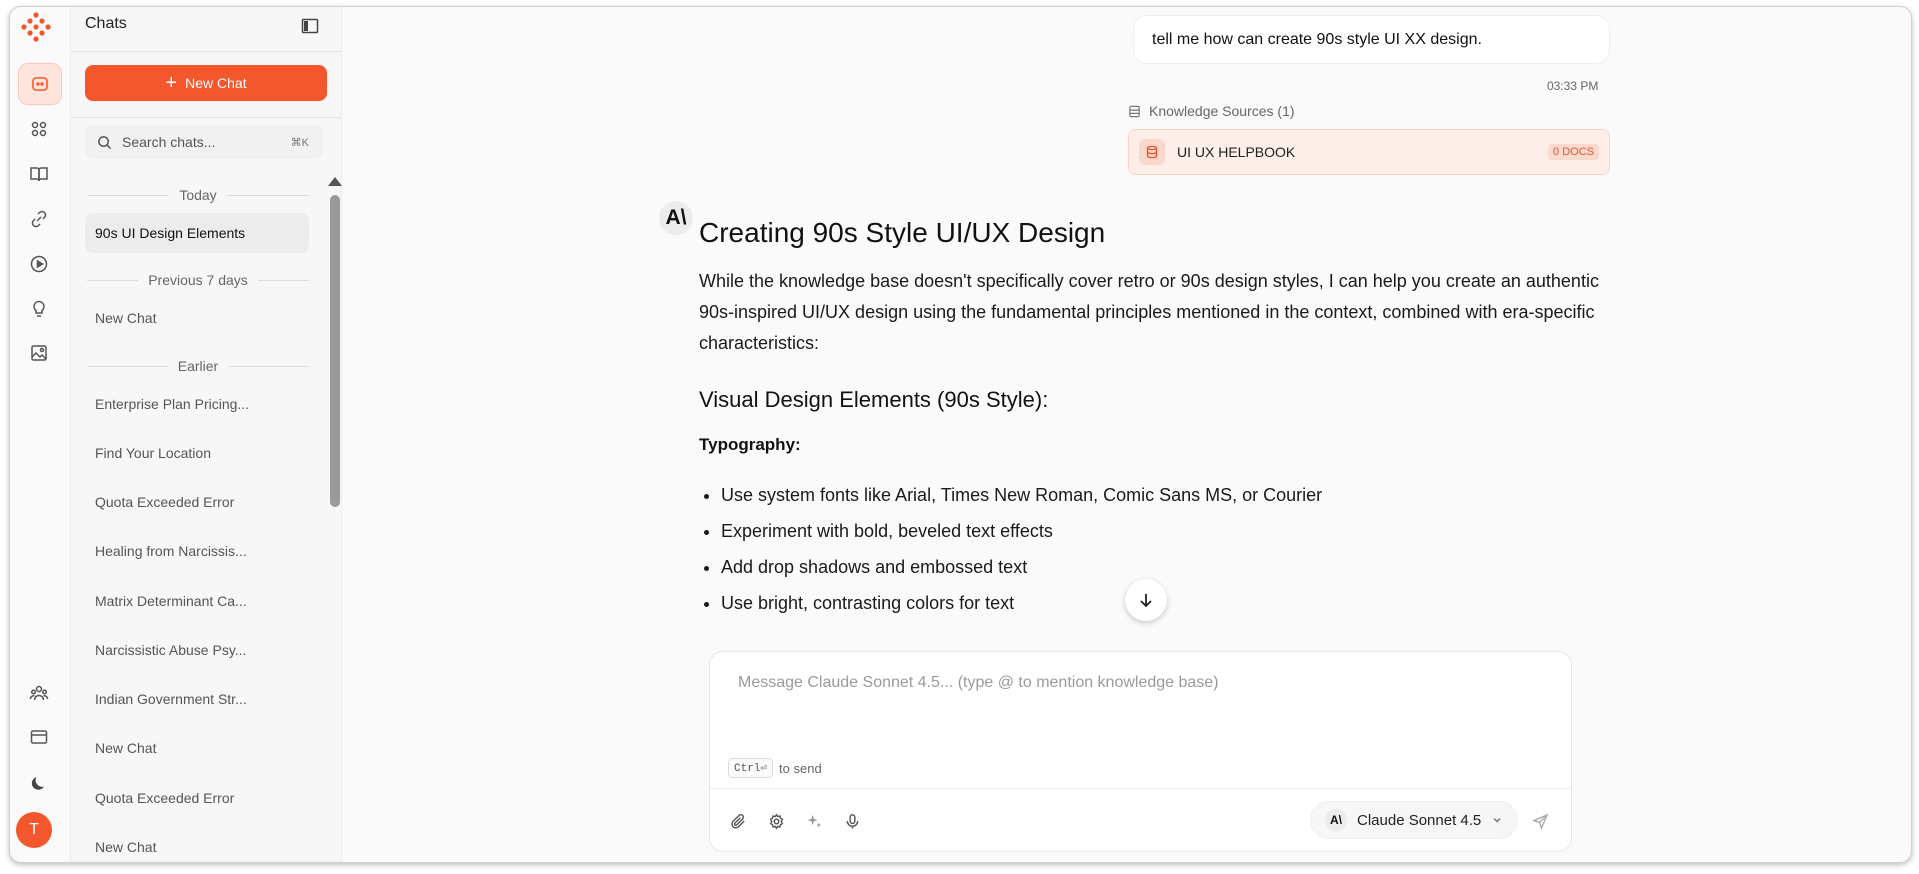  What do you see at coordinates (1236, 152) in the screenshot?
I see `knowledge-source-name: UI UX HELPBOOK` at bounding box center [1236, 152].